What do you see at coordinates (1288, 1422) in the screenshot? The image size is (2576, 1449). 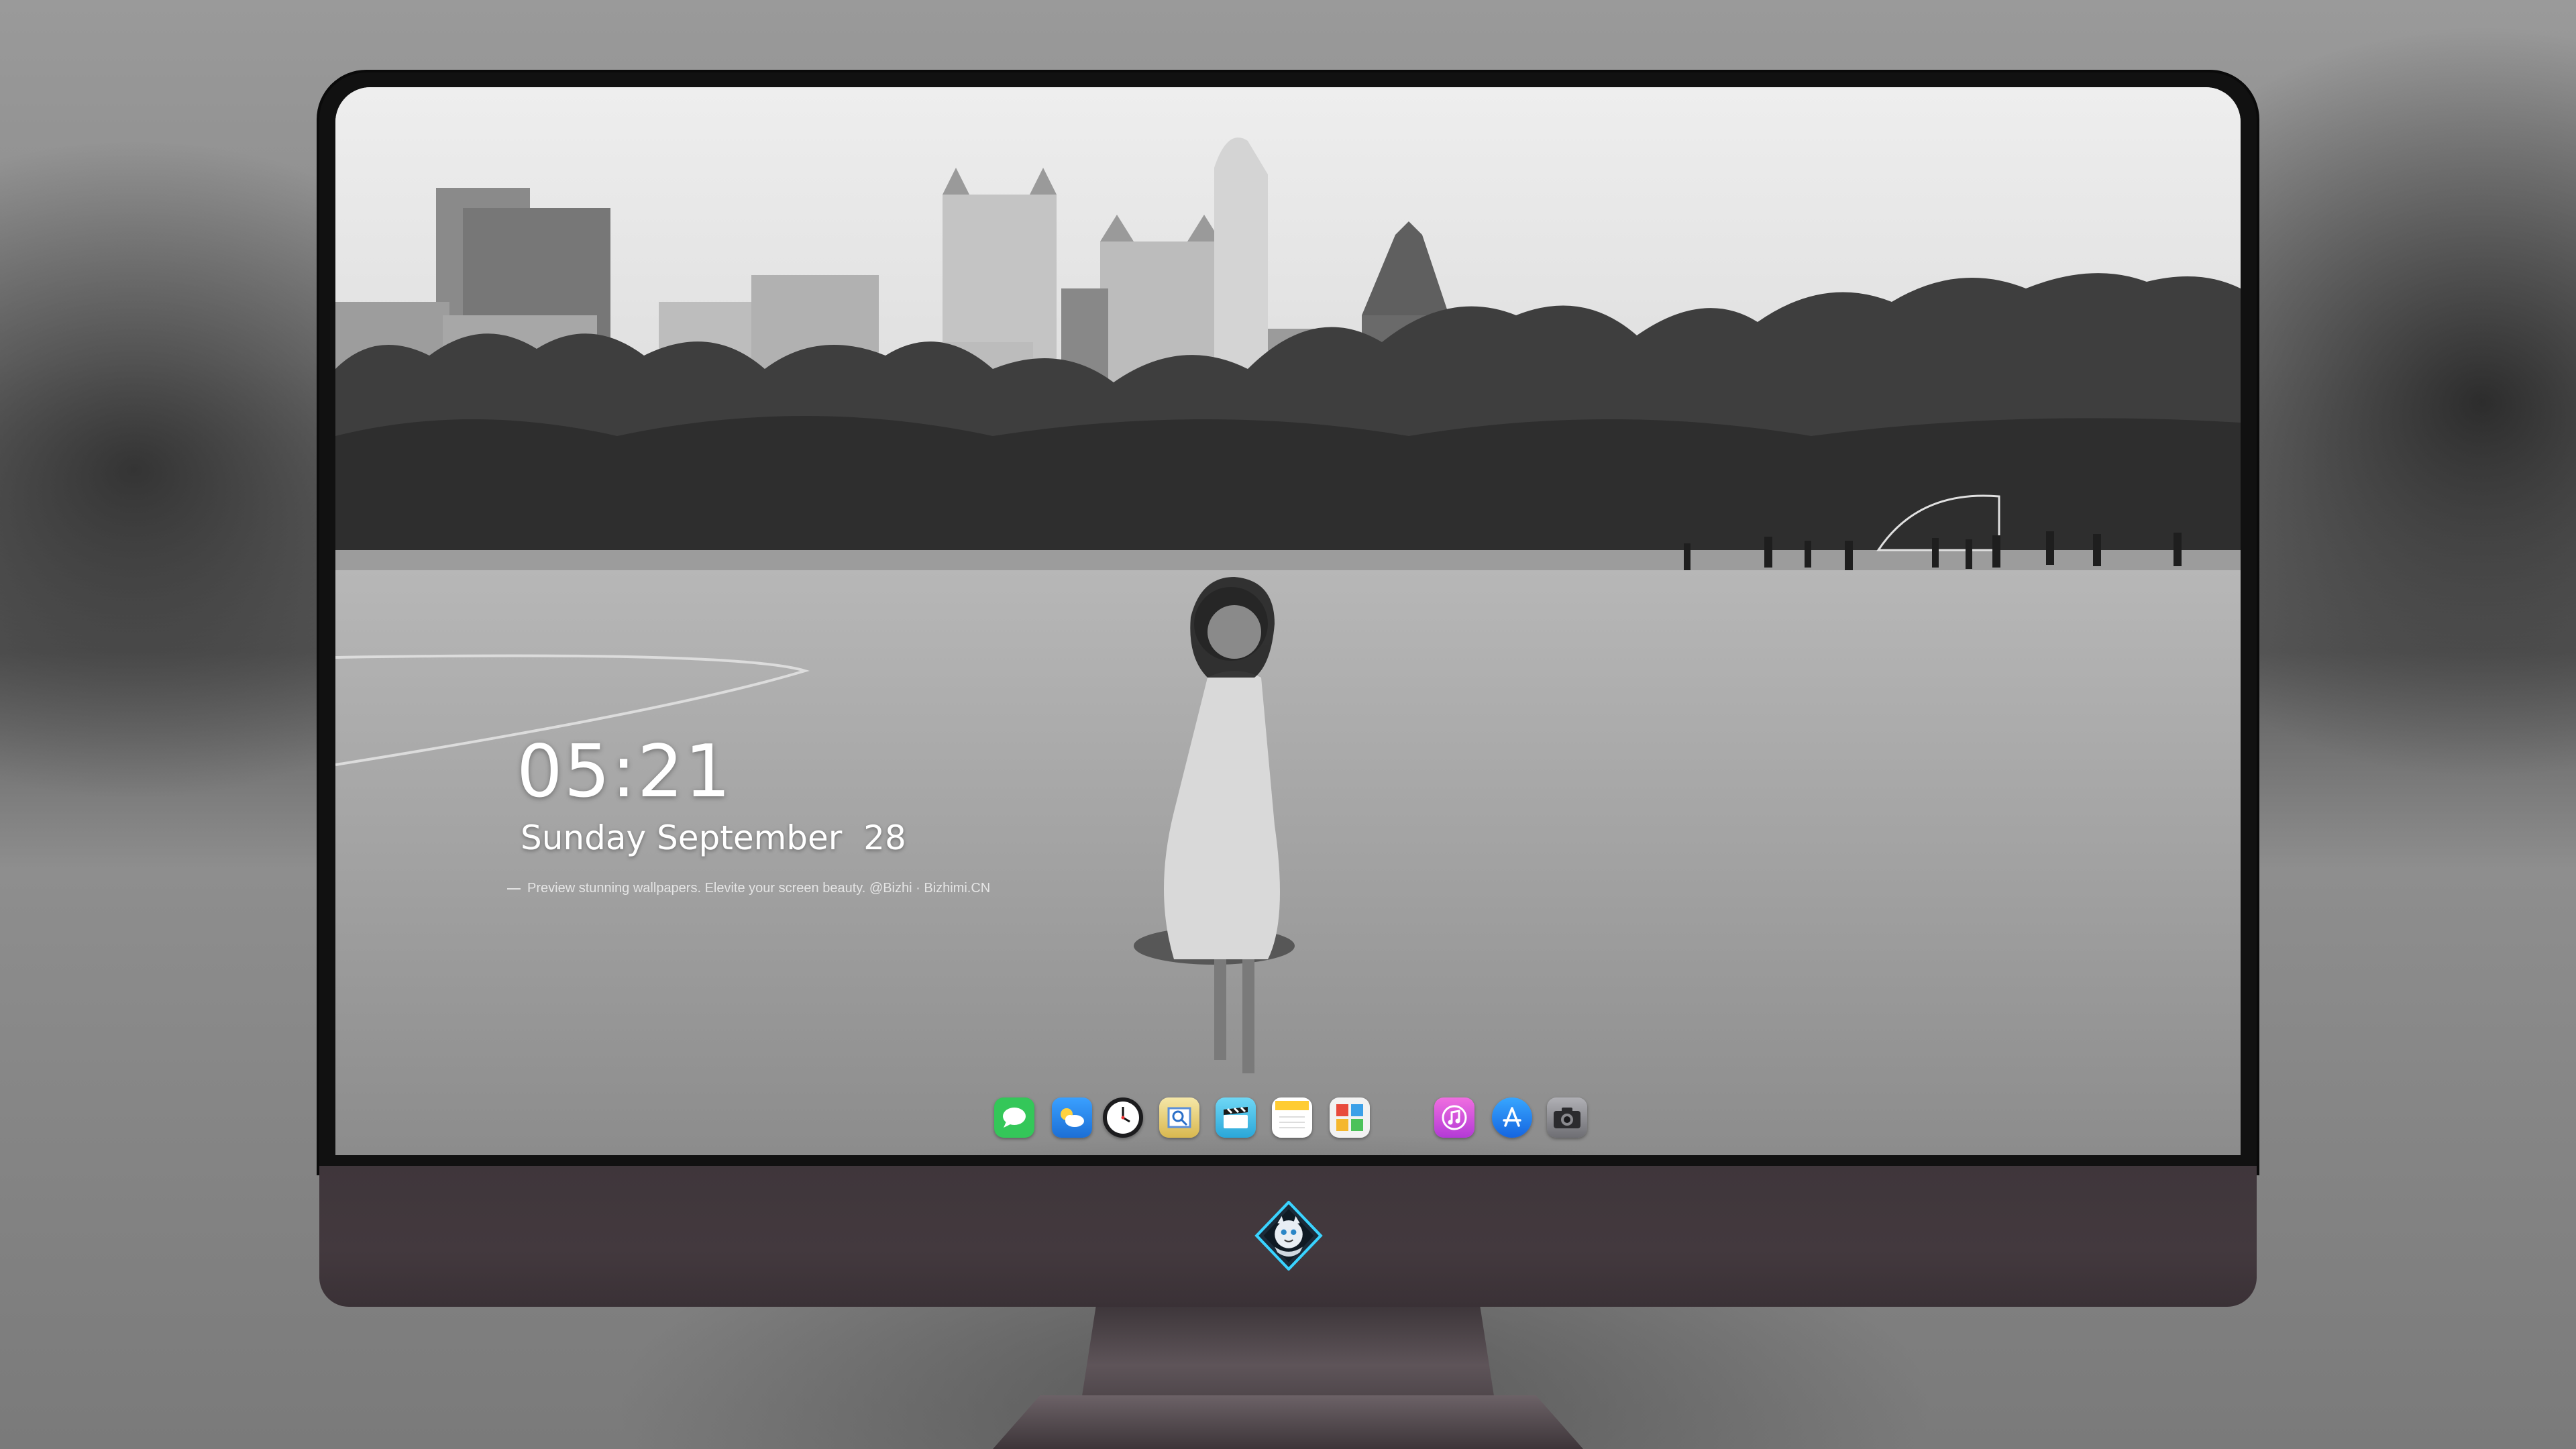 I see `monitor-stand-base` at bounding box center [1288, 1422].